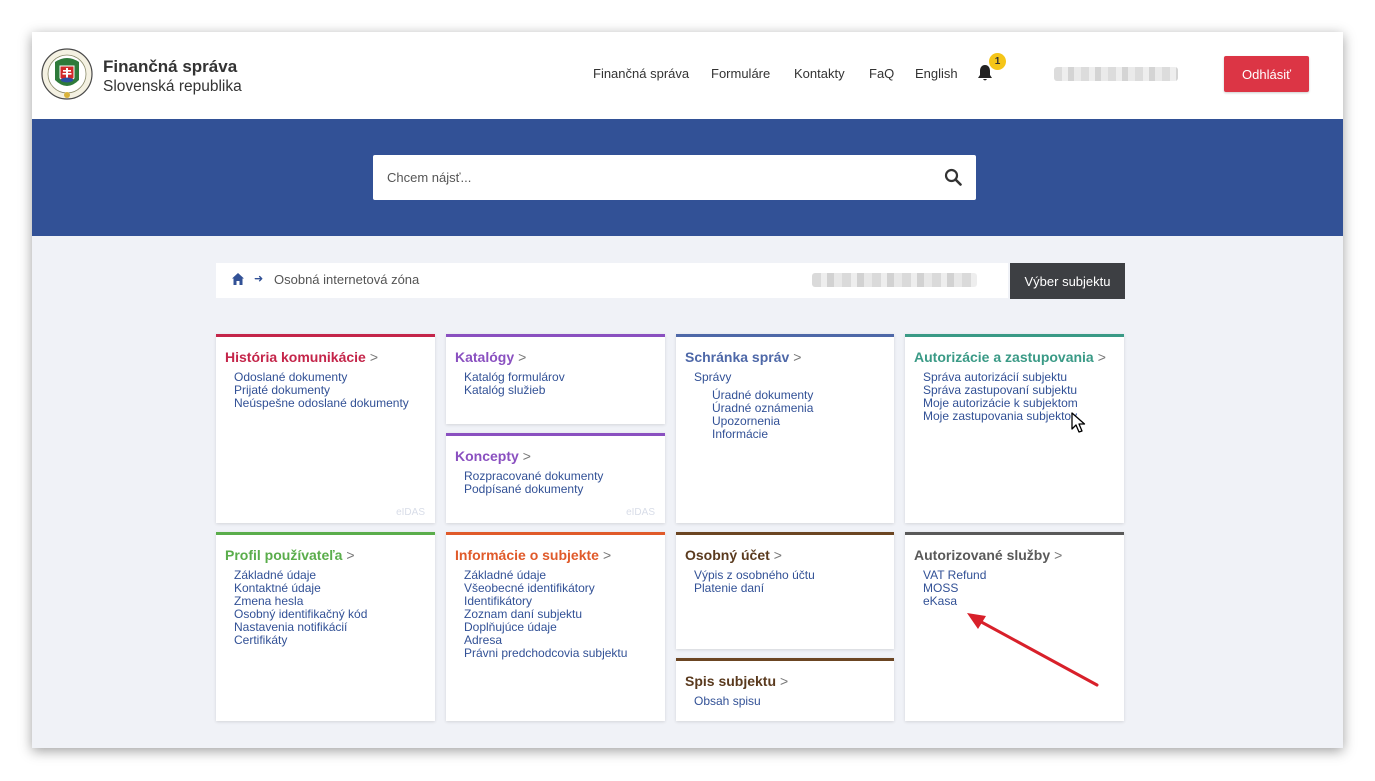 The width and height of the screenshot is (1375, 781). What do you see at coordinates (490, 357) in the screenshot?
I see `tile-title-katalogy: Katalógy >` at bounding box center [490, 357].